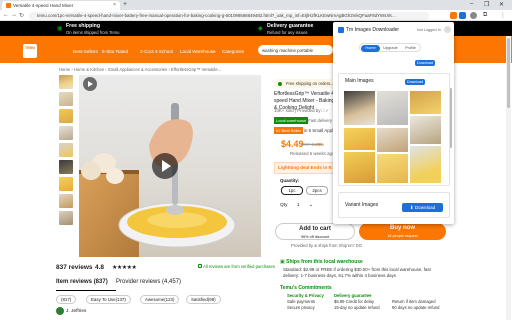 The height and width of the screenshot is (320, 512). What do you see at coordinates (471, 4) in the screenshot?
I see `minimize-button: –` at bounding box center [471, 4].